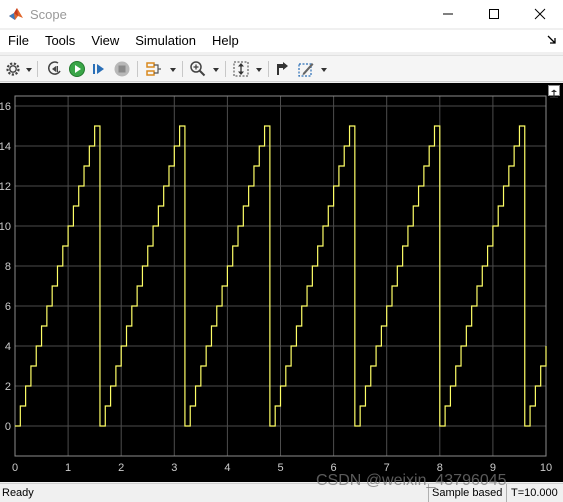 The width and height of the screenshot is (563, 502). I want to click on dock-arrow-icon, so click(552, 40).